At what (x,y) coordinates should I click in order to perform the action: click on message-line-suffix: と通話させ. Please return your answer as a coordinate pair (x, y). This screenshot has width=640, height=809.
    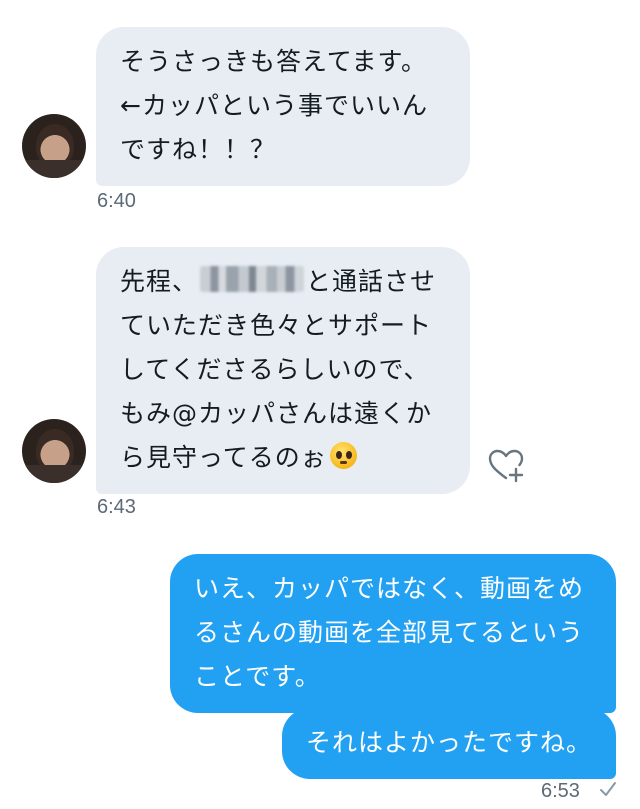
    Looking at the image, I should click on (371, 281).